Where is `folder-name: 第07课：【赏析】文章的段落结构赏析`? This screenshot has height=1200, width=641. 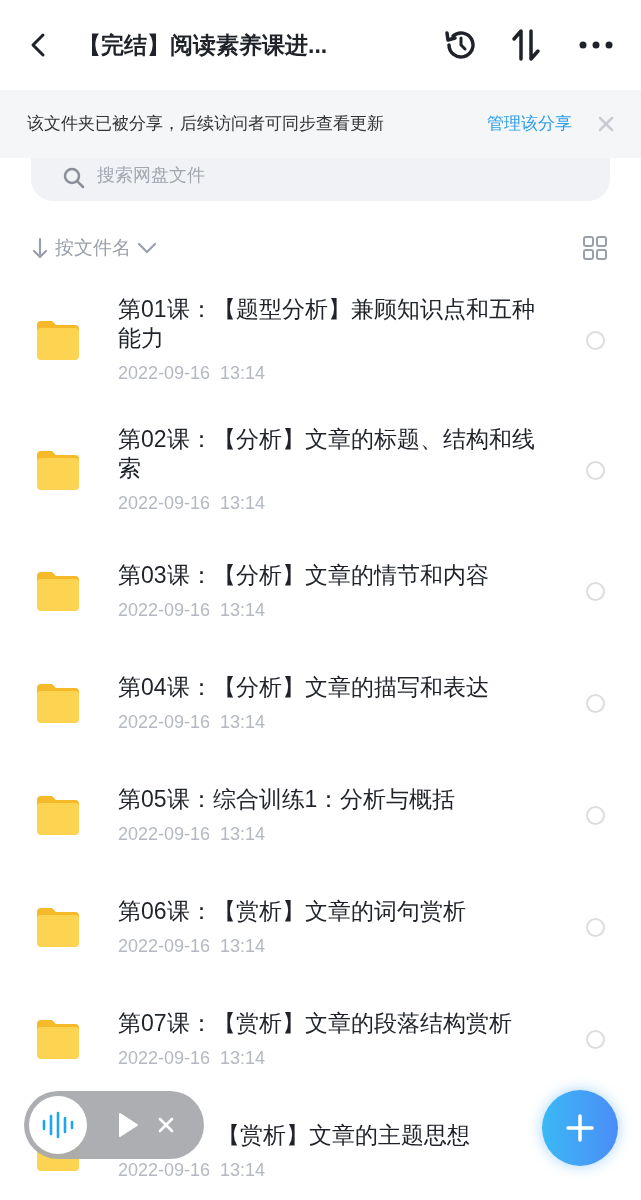
folder-name: 第07课：【赏析】文章的段落结构赏析 is located at coordinates (315, 1023).